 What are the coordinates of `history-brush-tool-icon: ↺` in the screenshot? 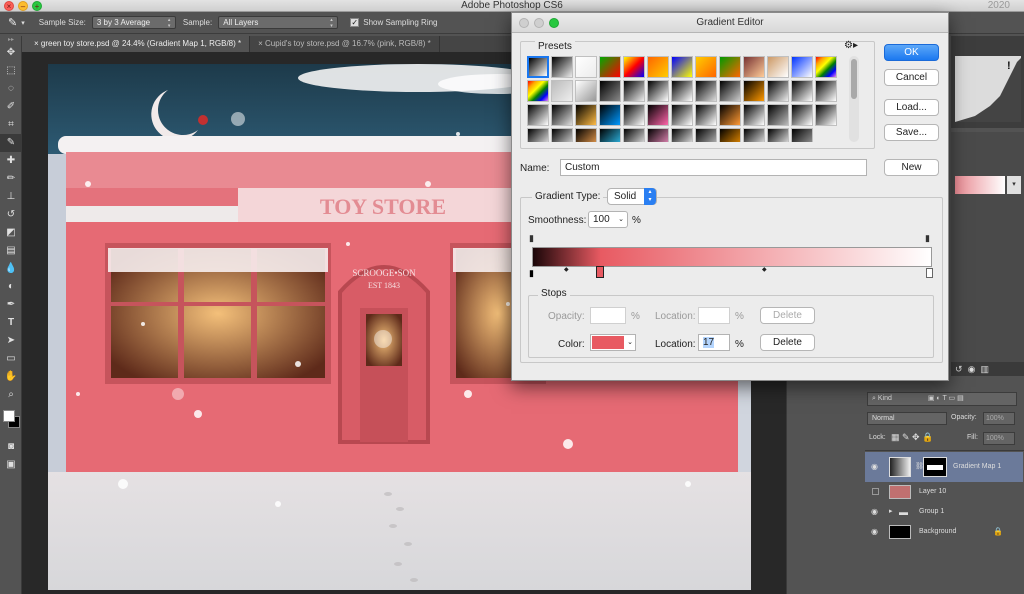 It's located at (11, 215).